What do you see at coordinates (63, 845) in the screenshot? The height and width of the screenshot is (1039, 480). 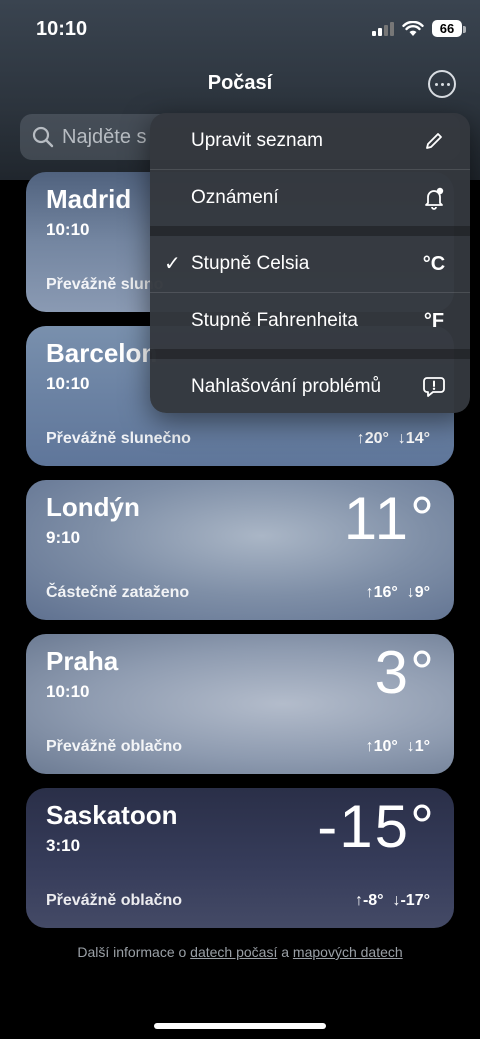 I see `city-time: 3:10` at bounding box center [63, 845].